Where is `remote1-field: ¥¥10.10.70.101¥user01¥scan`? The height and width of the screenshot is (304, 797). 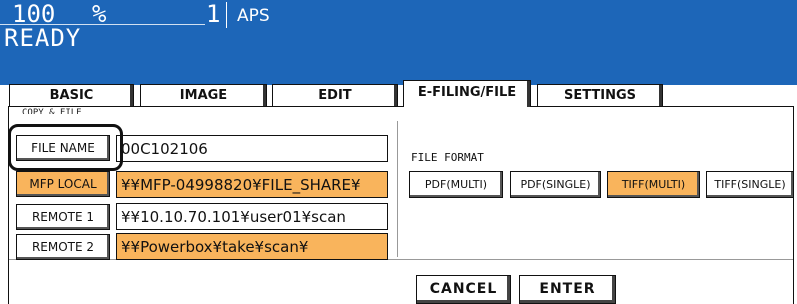 remote1-field: ¥¥10.10.70.101¥user01¥scan is located at coordinates (252, 216).